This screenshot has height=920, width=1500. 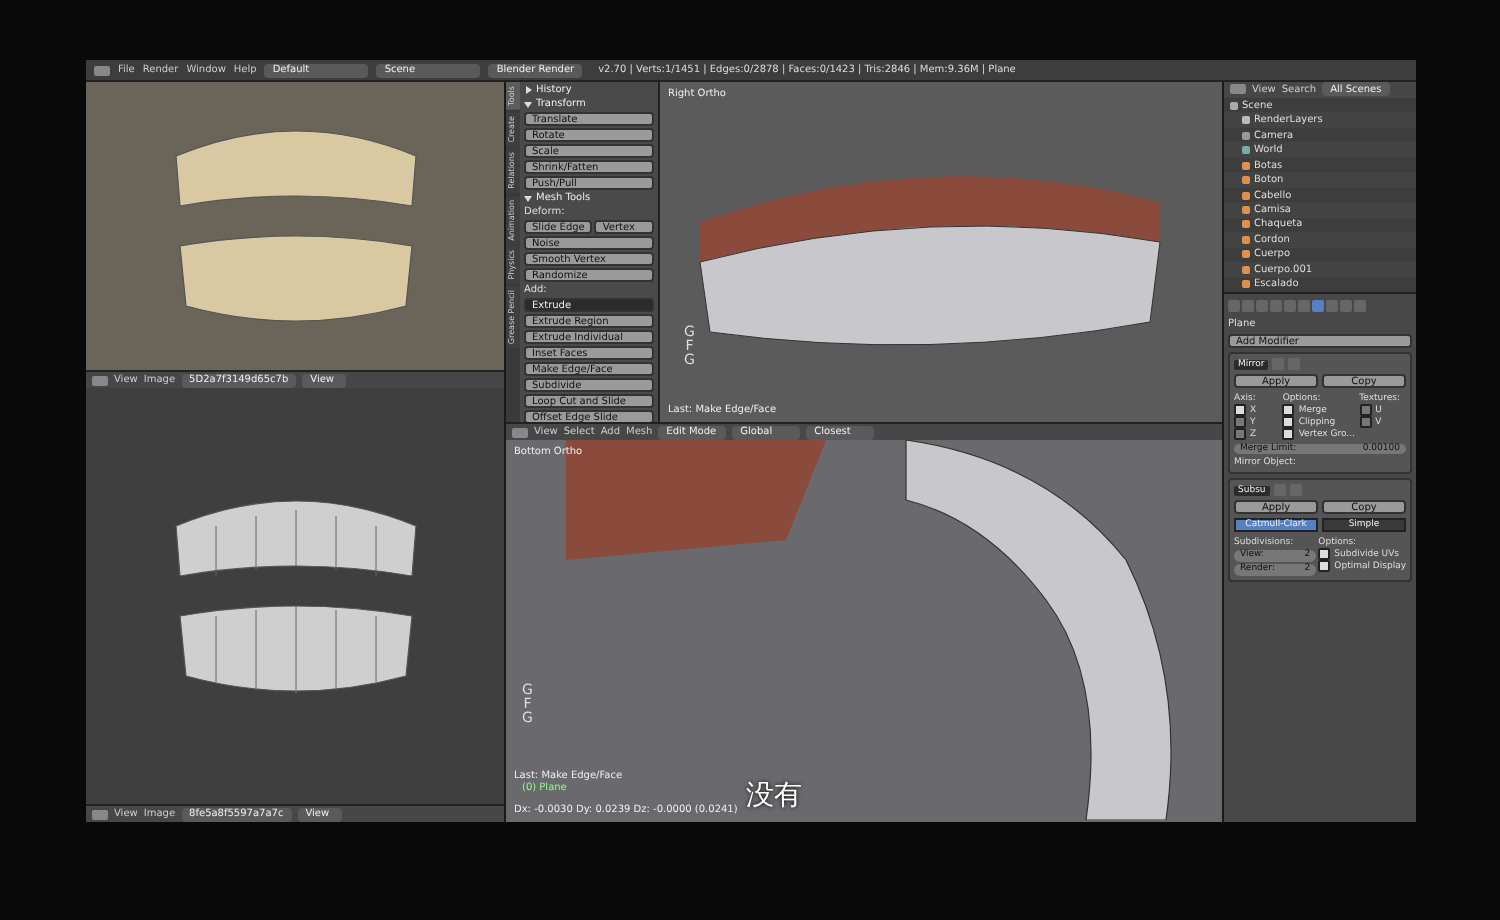 I want to click on camera-icon, so click(x=1246, y=135).